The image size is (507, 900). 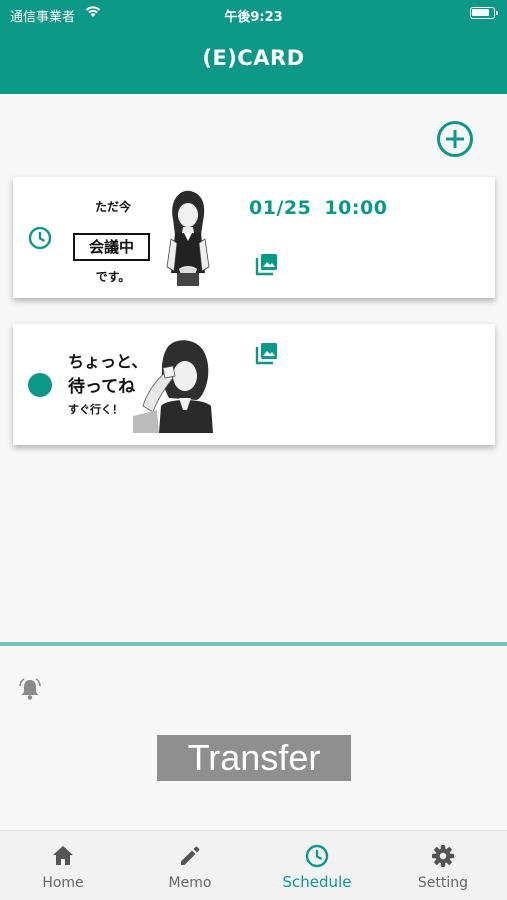 What do you see at coordinates (317, 882) in the screenshot?
I see `tab-label-schedule: Schedule` at bounding box center [317, 882].